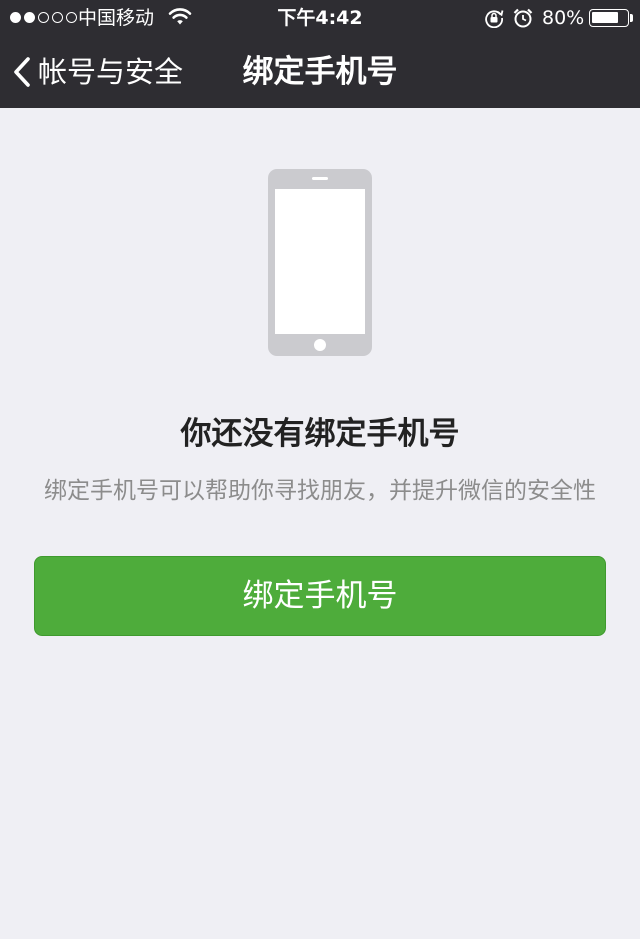 Image resolution: width=640 pixels, height=939 pixels. What do you see at coordinates (631, 18) in the screenshot?
I see `battery-cap` at bounding box center [631, 18].